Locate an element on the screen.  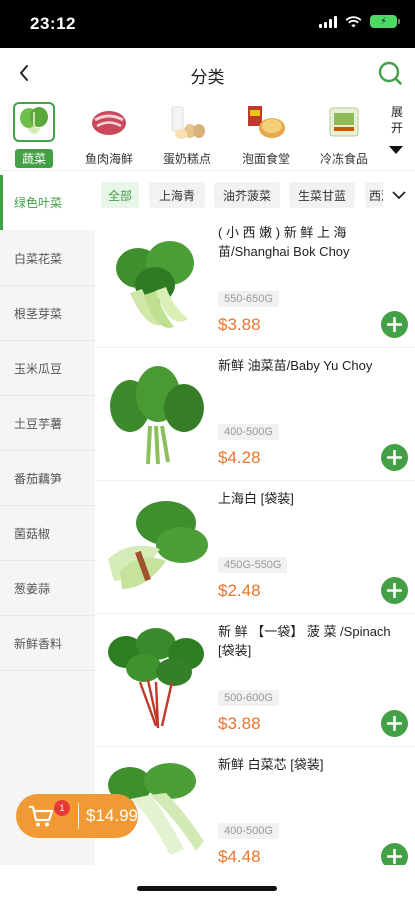
chip-all: 全部 is located at coordinates (120, 195).